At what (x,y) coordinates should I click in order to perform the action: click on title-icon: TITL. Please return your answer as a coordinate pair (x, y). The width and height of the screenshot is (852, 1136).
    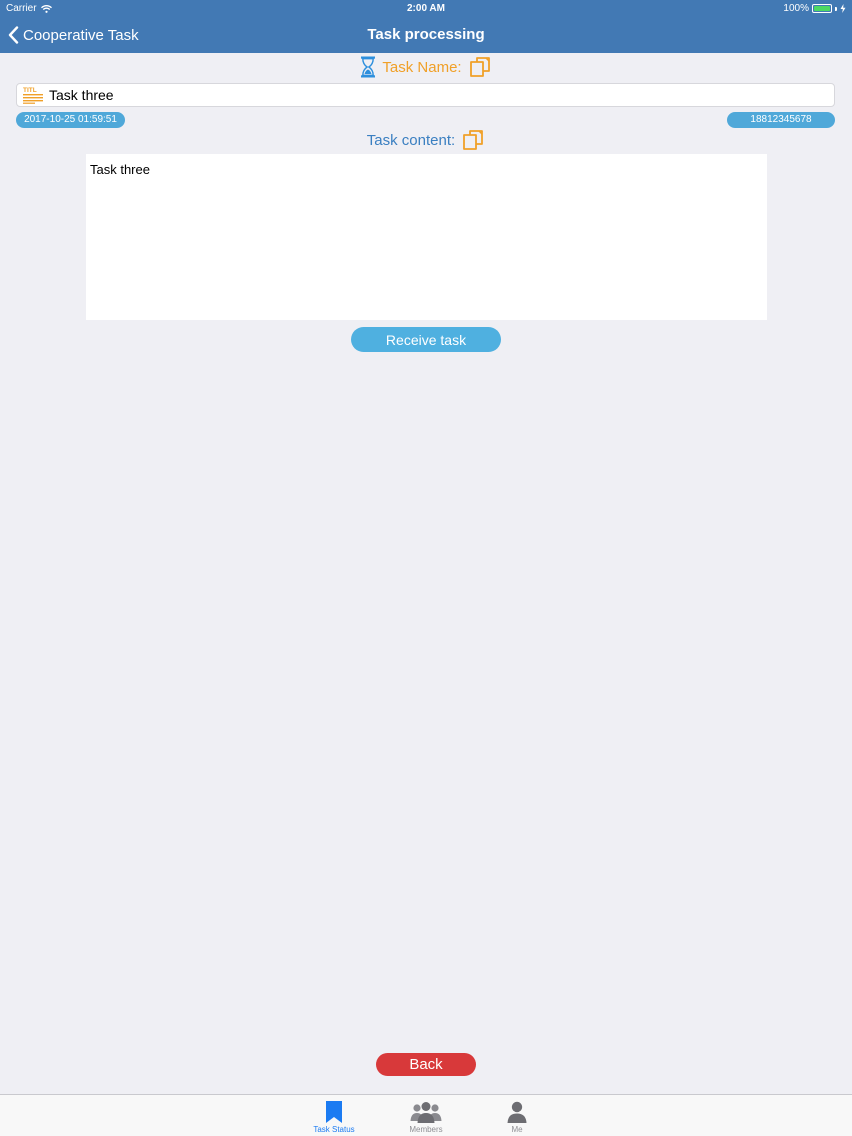
    Looking at the image, I should click on (33, 95).